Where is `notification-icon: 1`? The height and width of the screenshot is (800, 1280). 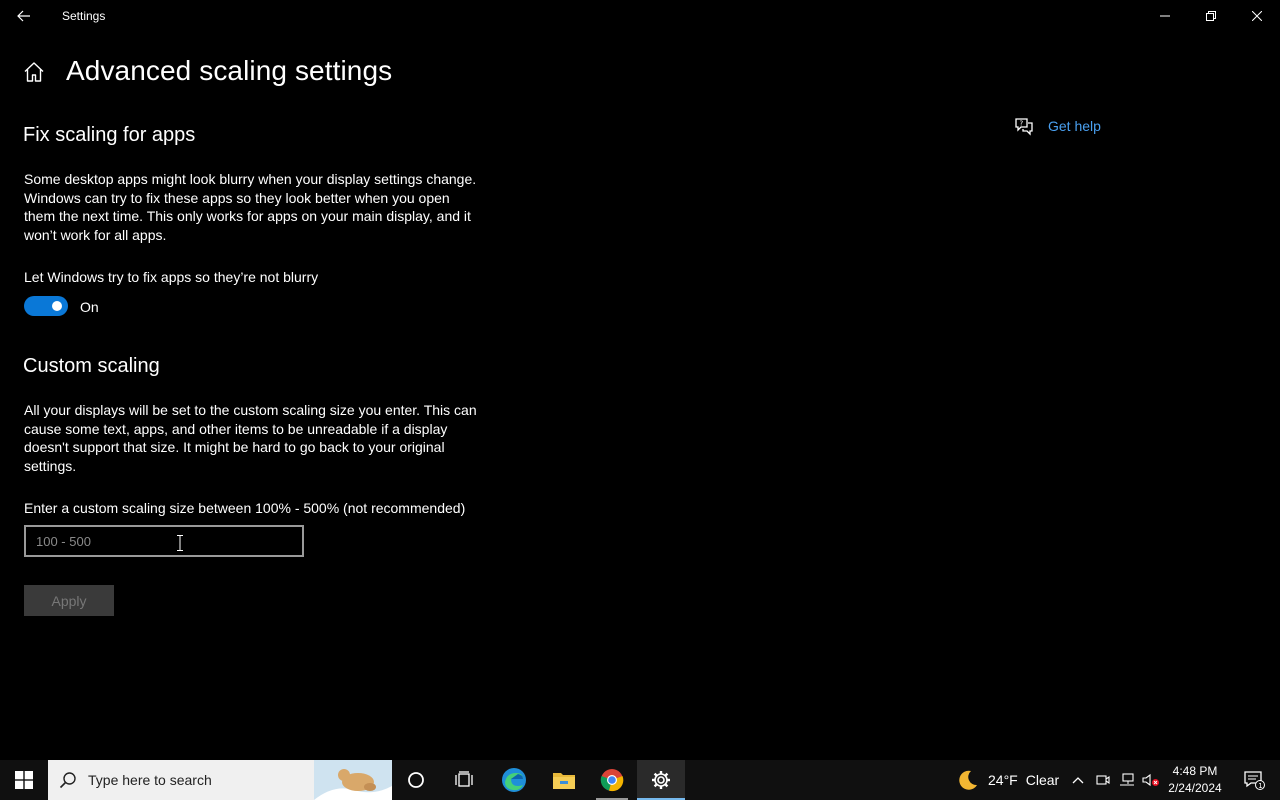
notification-icon: 1 is located at coordinates (1254, 780).